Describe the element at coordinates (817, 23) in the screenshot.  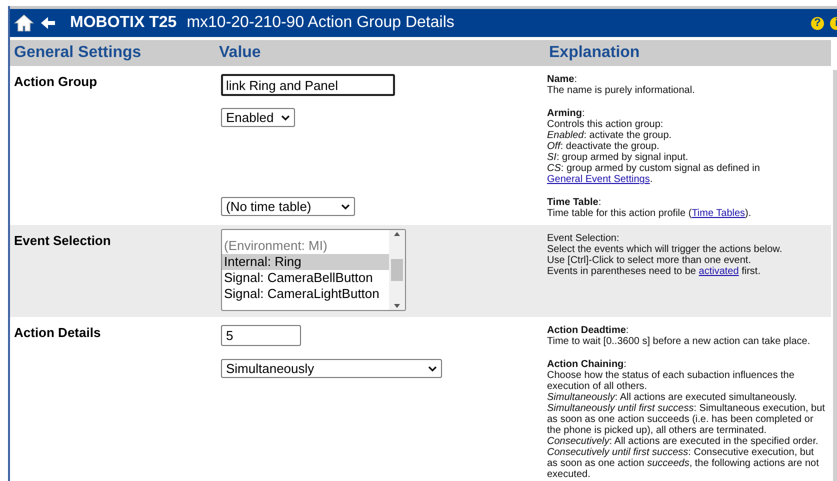
I see `help-icon: ?` at that location.